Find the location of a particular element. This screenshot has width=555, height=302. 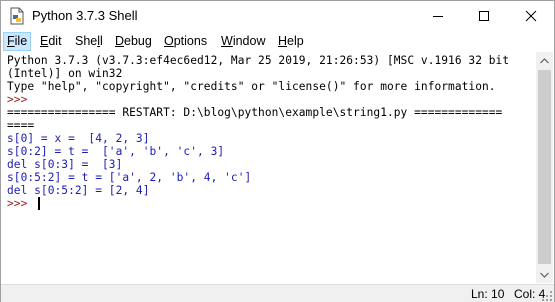

scroll-up-button is located at coordinates (544, 60).